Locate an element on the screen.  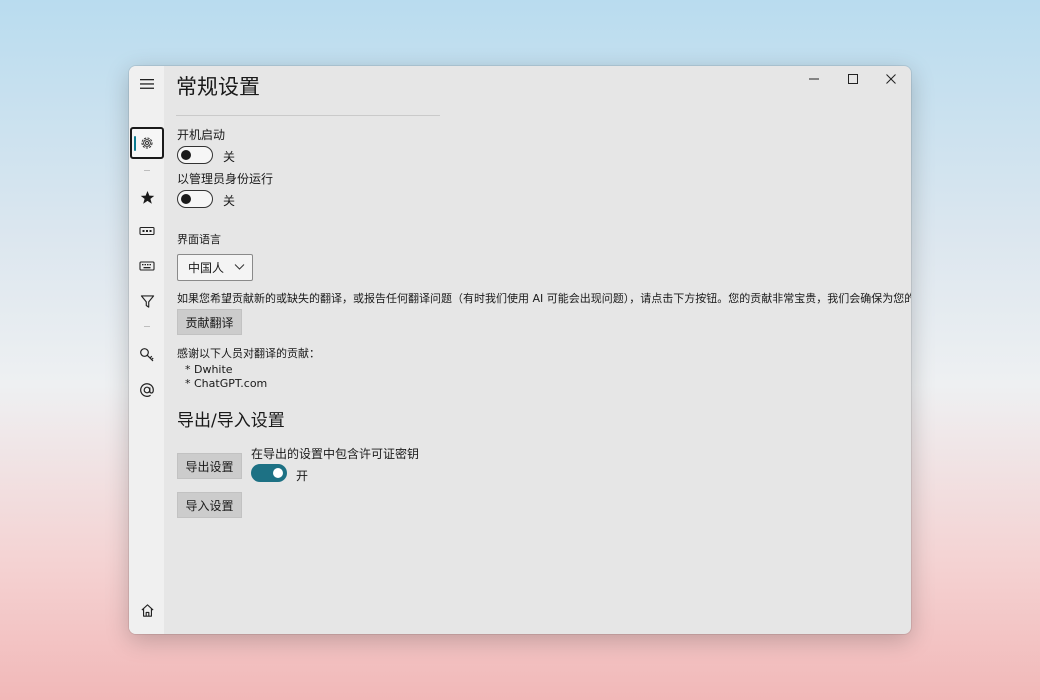
run-as-admin-label: 以管理员身份运行 is located at coordinates (225, 179).